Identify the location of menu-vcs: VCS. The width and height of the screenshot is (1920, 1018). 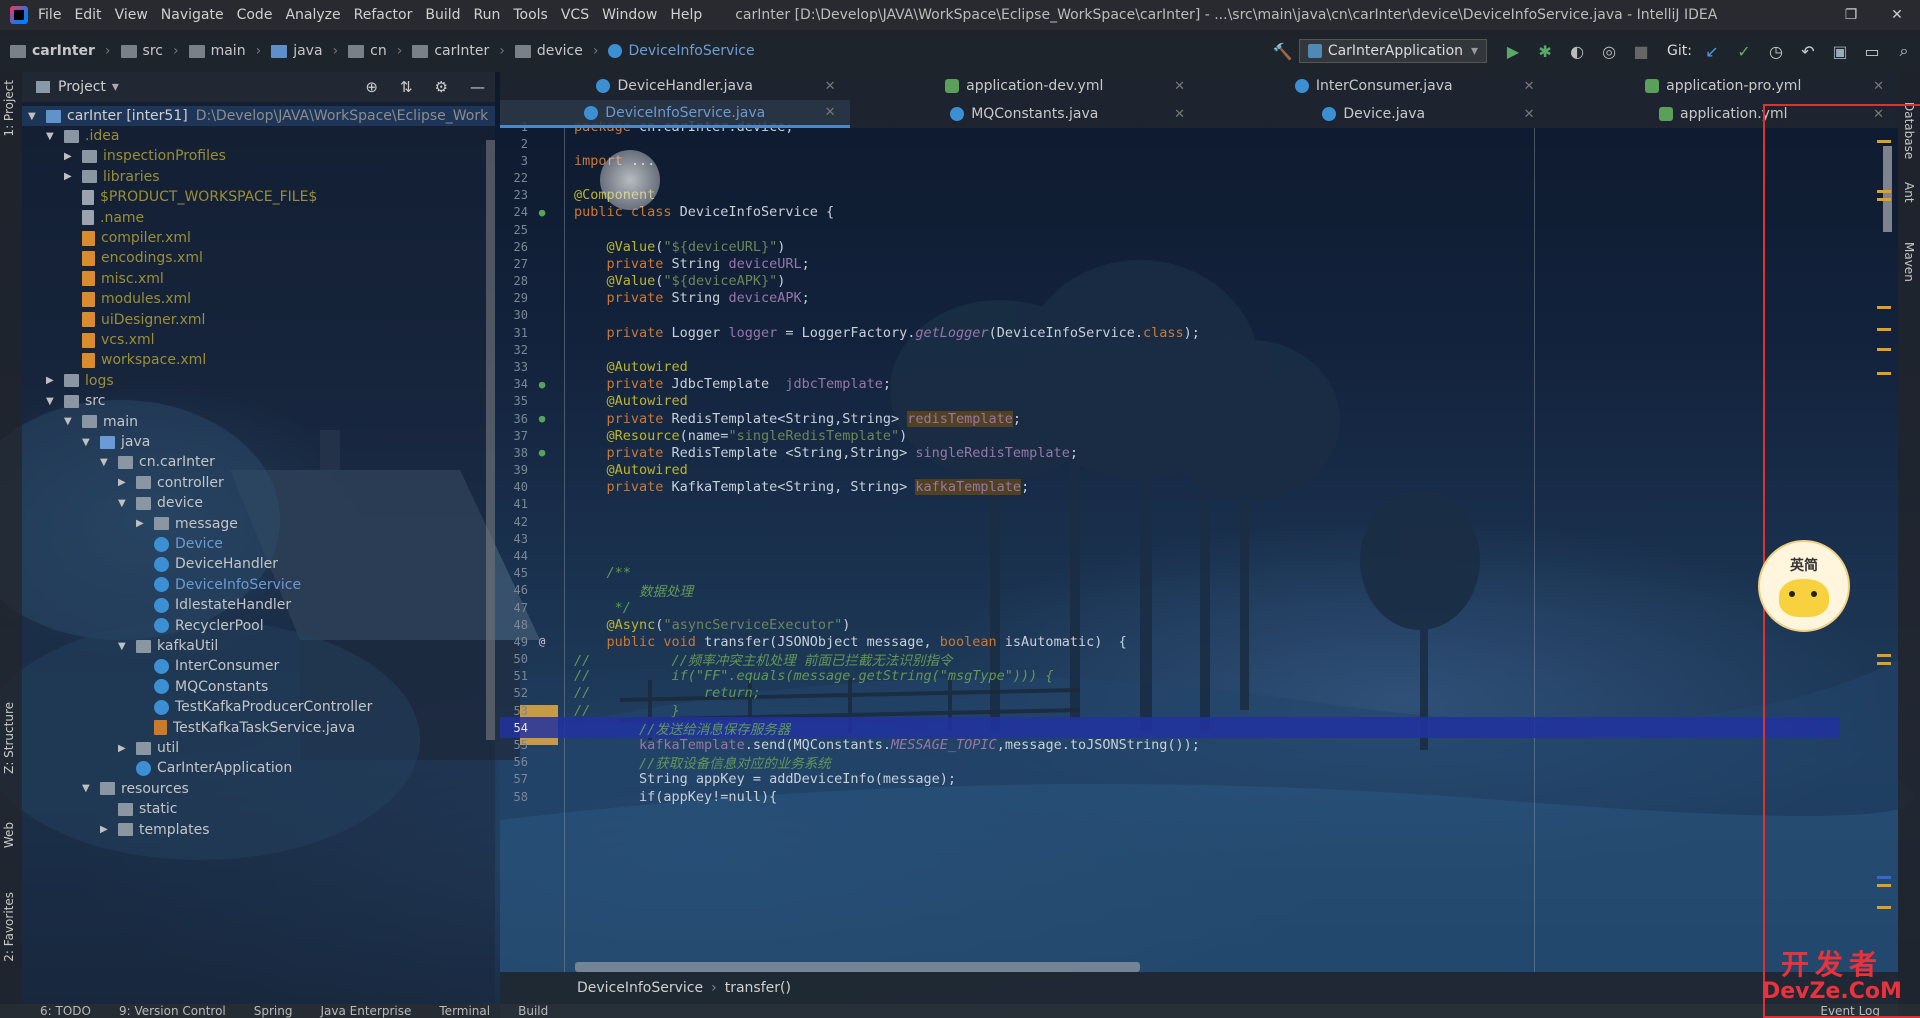
(575, 15).